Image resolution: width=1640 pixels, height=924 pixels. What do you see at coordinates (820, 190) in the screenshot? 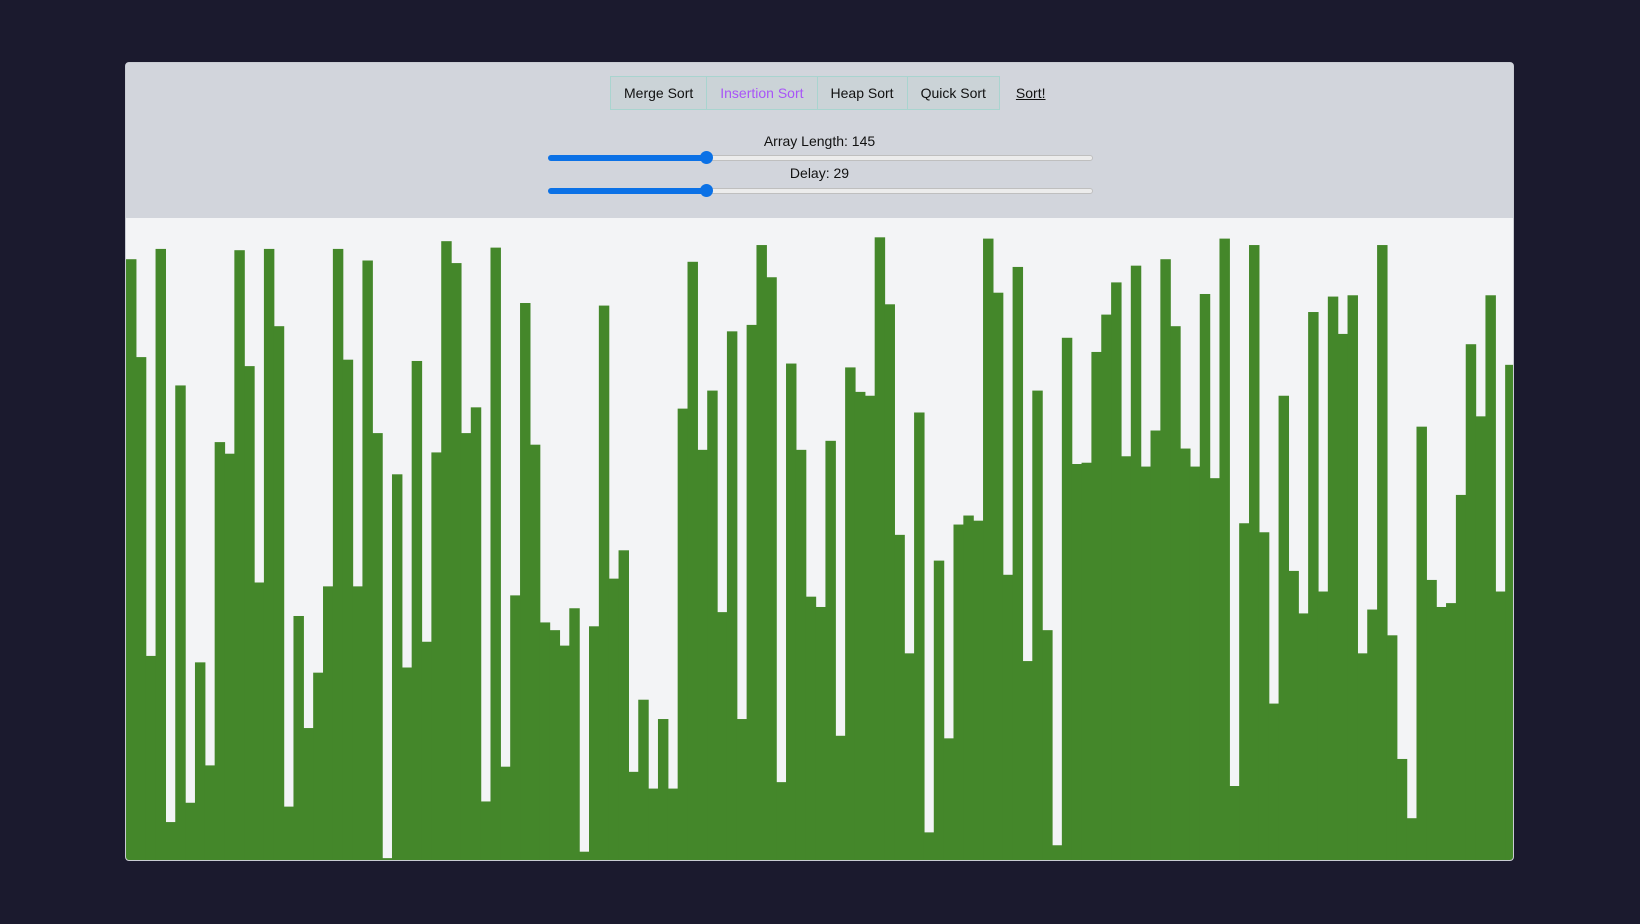
I see `delay-slider` at bounding box center [820, 190].